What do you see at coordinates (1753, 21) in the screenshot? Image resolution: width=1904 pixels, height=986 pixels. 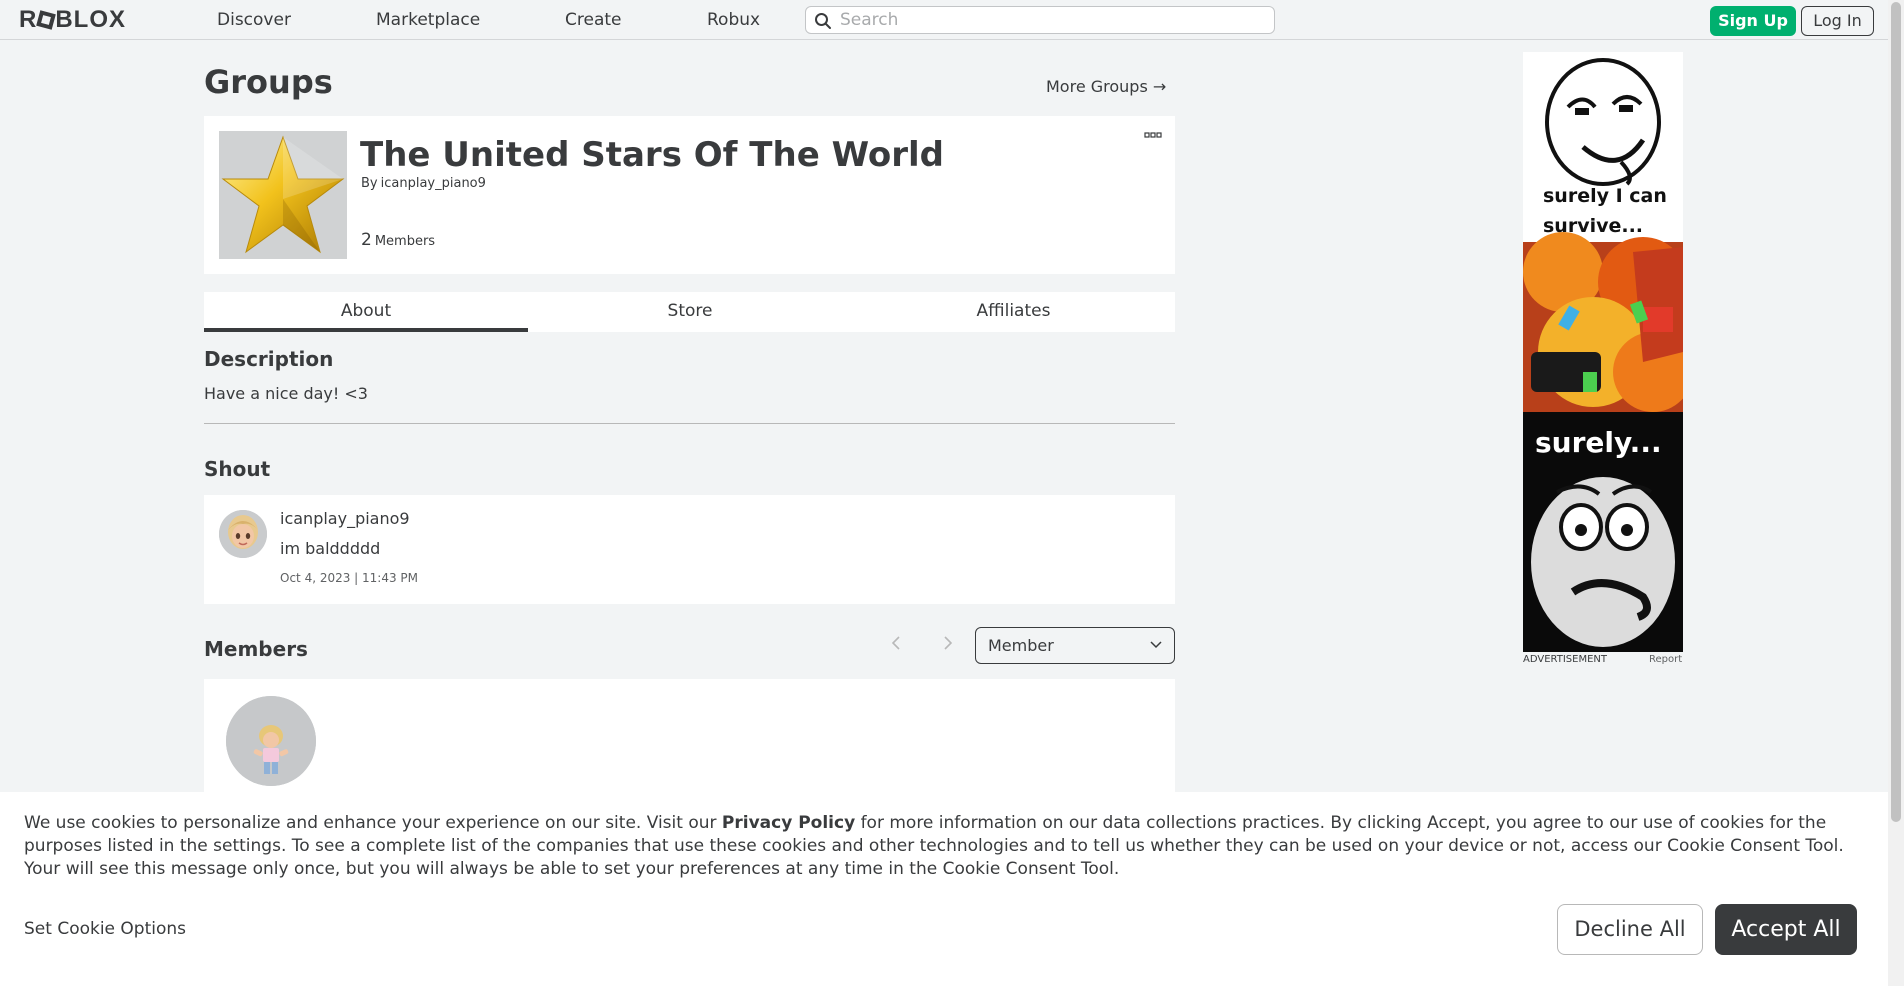 I see `sign-up-button: Sign Up` at bounding box center [1753, 21].